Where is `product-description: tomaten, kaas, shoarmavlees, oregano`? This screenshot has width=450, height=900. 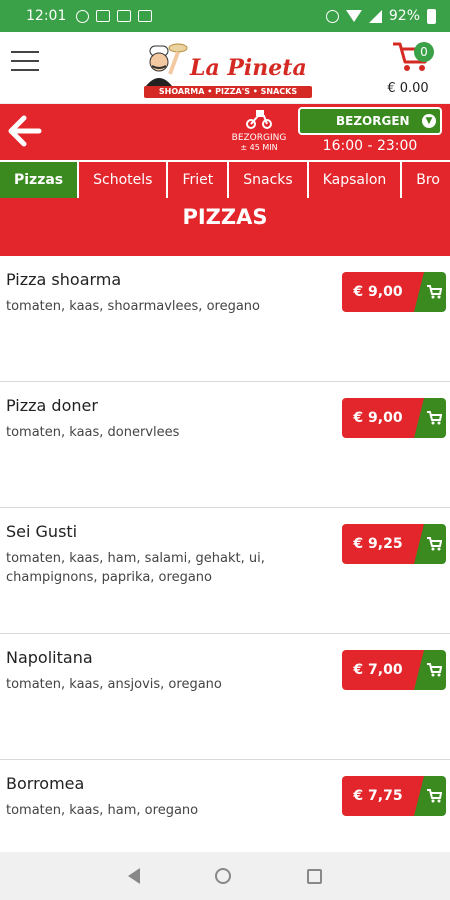 product-description: tomaten, kaas, shoarmavlees, oregano is located at coordinates (133, 306).